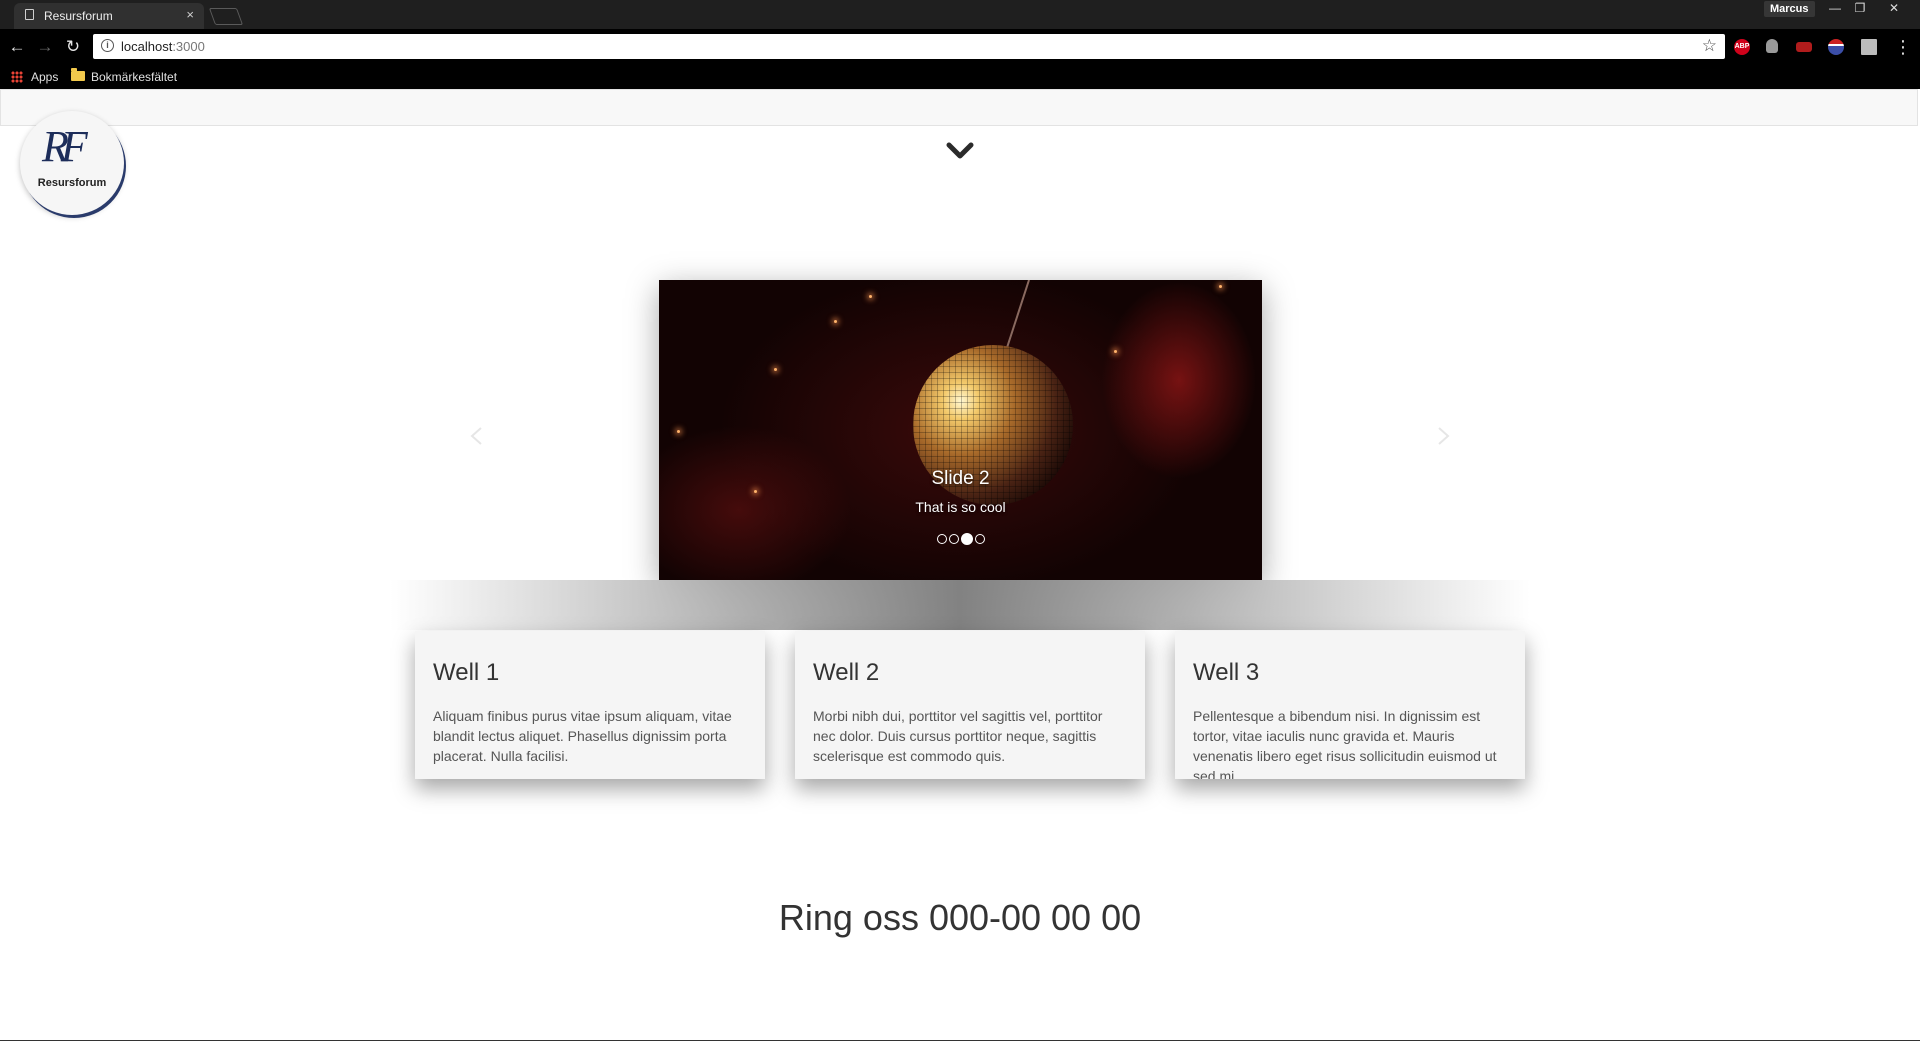  Describe the element at coordinates (78, 74) in the screenshot. I see `folder-icon` at that location.